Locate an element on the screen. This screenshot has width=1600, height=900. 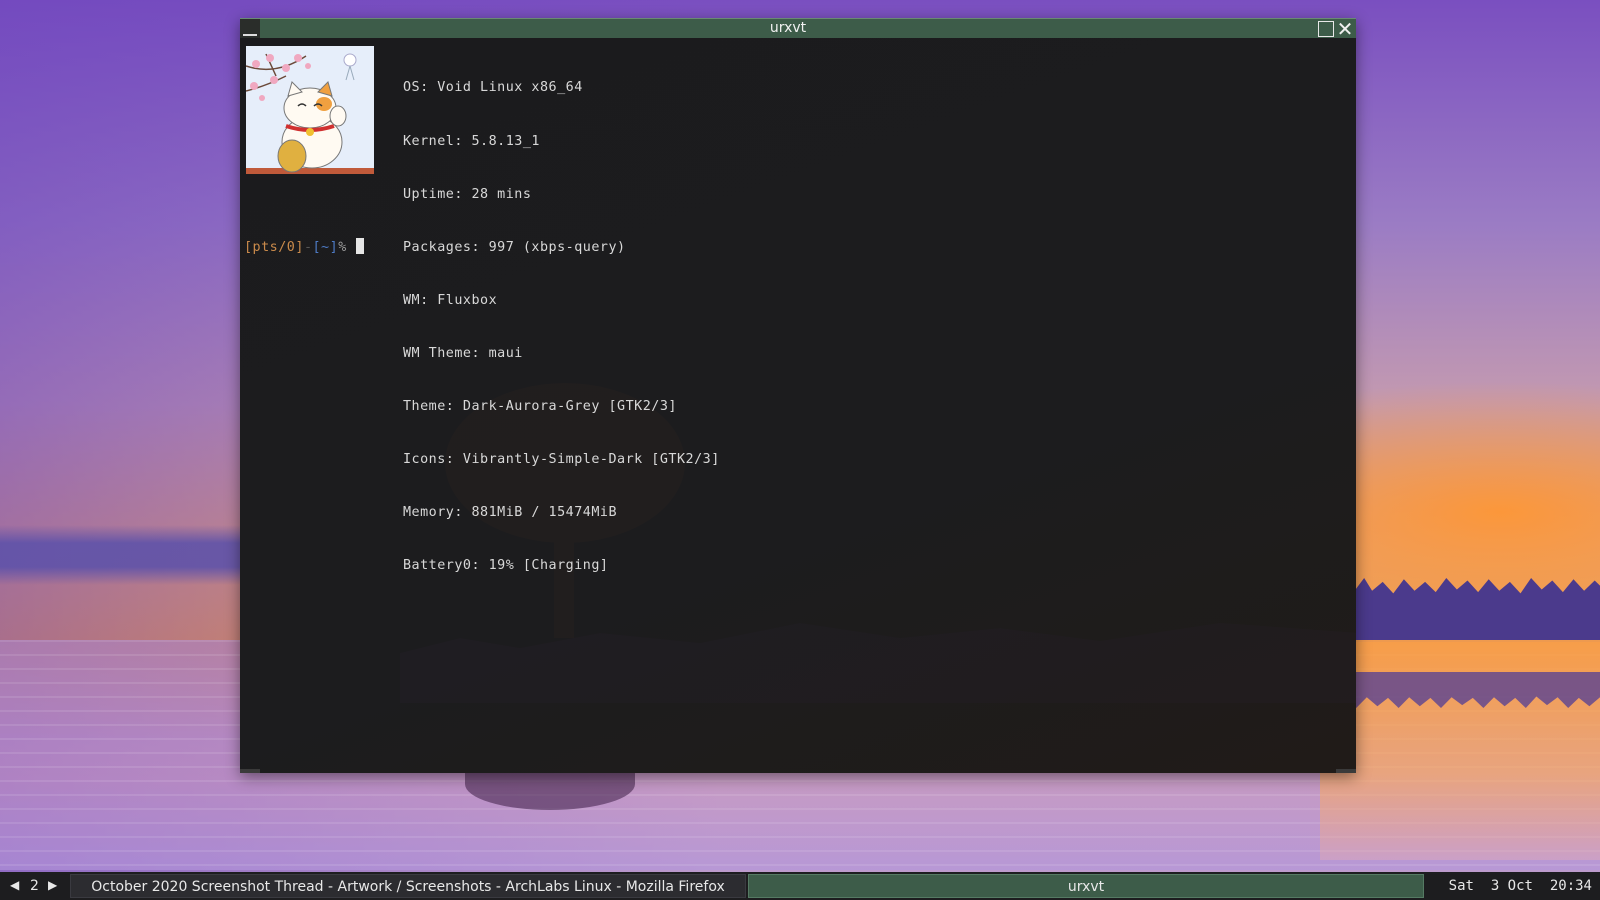
clock-day: Sat is located at coordinates (1461, 886).